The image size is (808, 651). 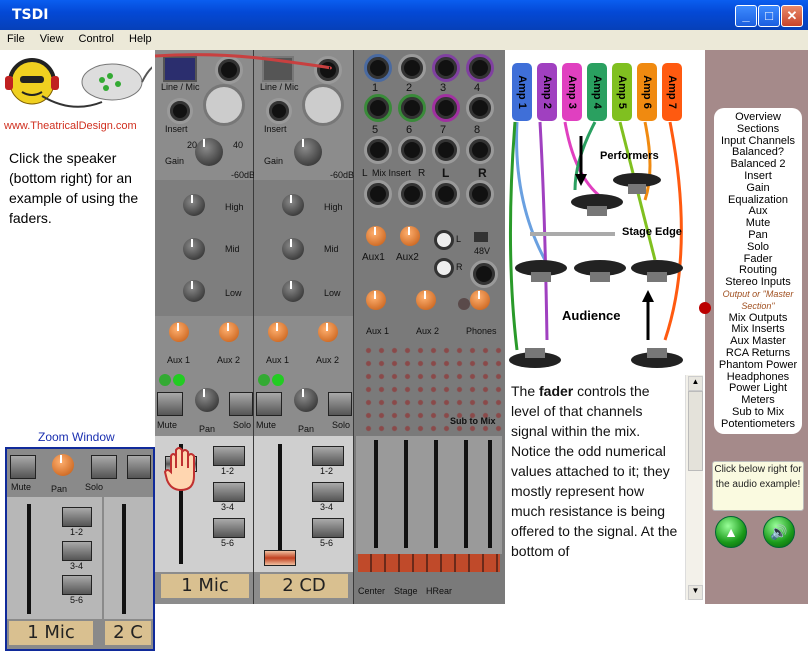 What do you see at coordinates (477, 88) in the screenshot?
I see `output-number: 4` at bounding box center [477, 88].